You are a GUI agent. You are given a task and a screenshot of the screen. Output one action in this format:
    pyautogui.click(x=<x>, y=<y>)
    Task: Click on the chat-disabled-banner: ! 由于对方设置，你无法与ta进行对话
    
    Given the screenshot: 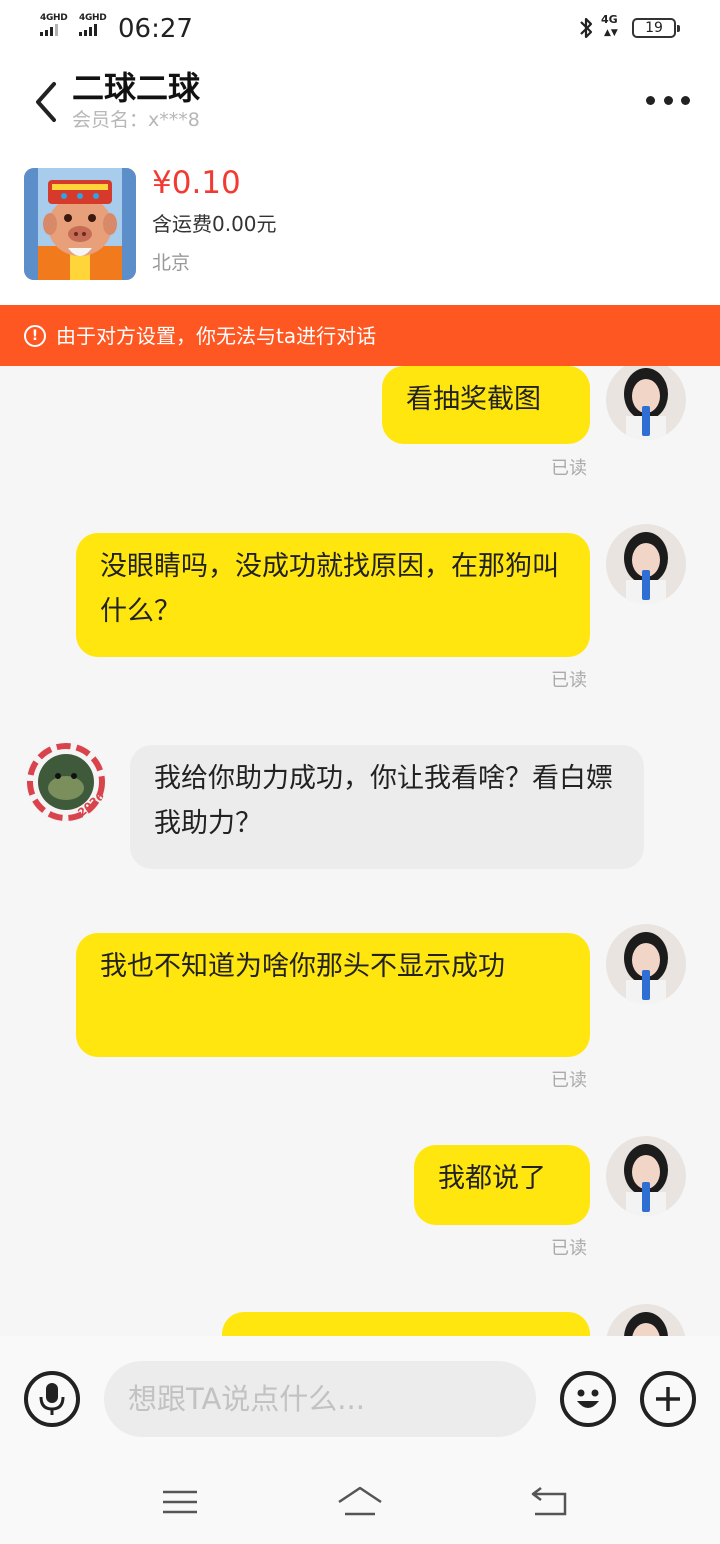 What is the action you would take?
    pyautogui.click(x=360, y=335)
    